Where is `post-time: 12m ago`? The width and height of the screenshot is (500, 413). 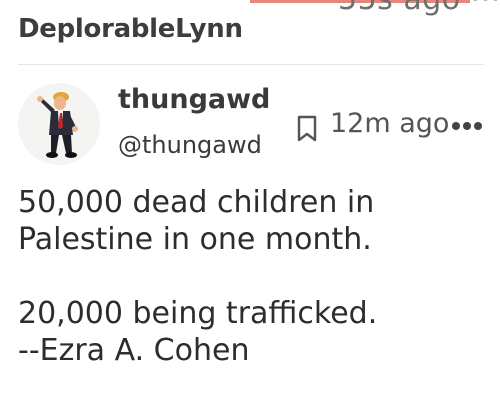 post-time: 12m ago is located at coordinates (389, 123).